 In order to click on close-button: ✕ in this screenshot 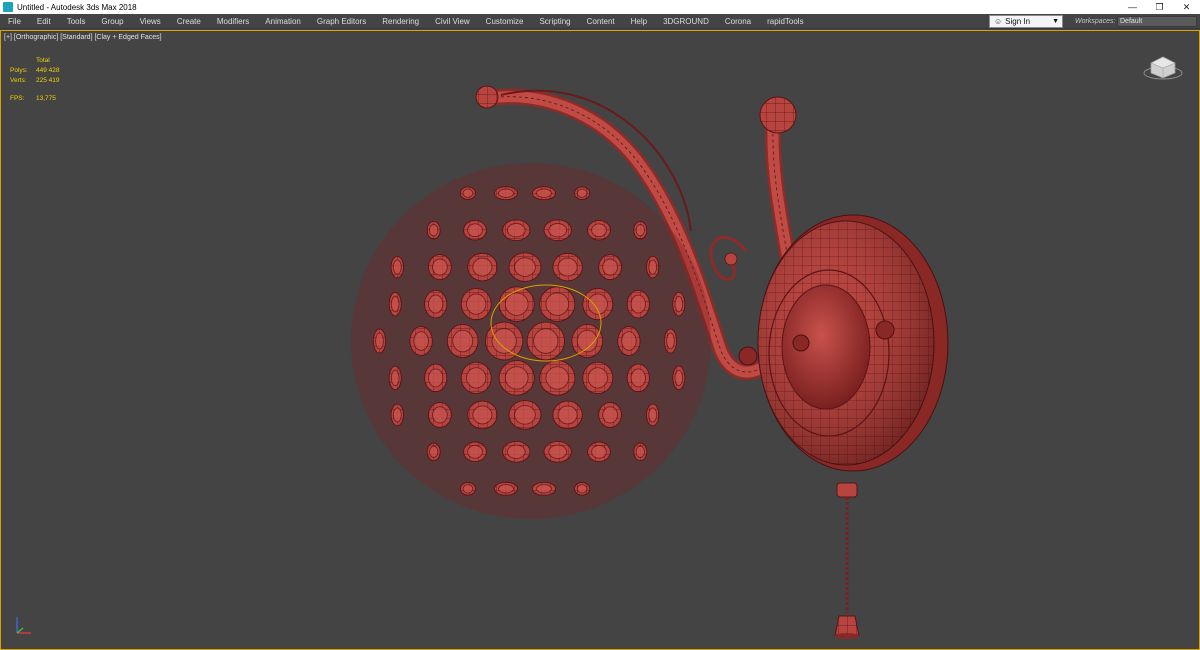, I will do `click(1186, 7)`.